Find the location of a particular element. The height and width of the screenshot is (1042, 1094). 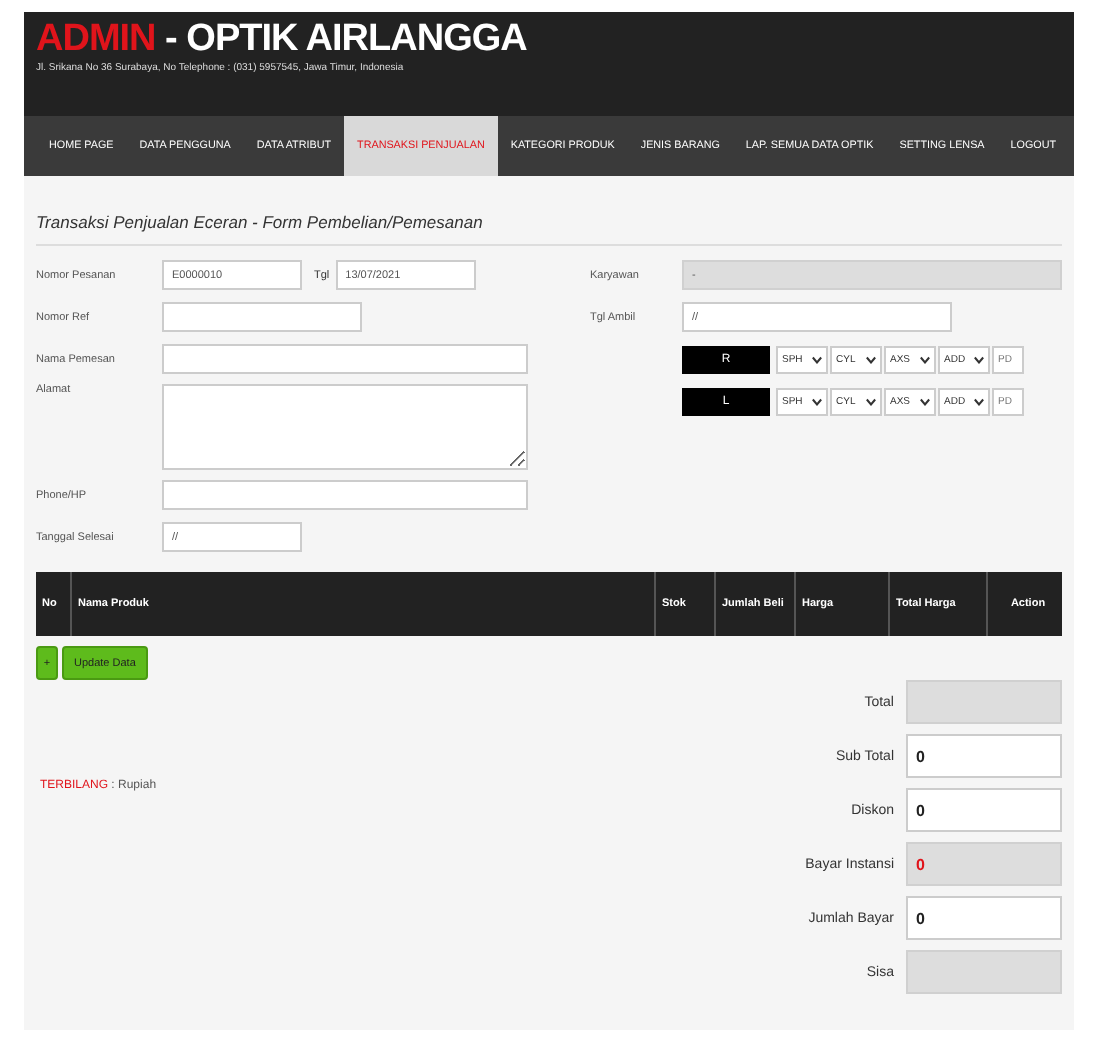

form-title: Transaksi Penjualan Eceran - Form Pembelian/Pemesanan is located at coordinates (549, 221).